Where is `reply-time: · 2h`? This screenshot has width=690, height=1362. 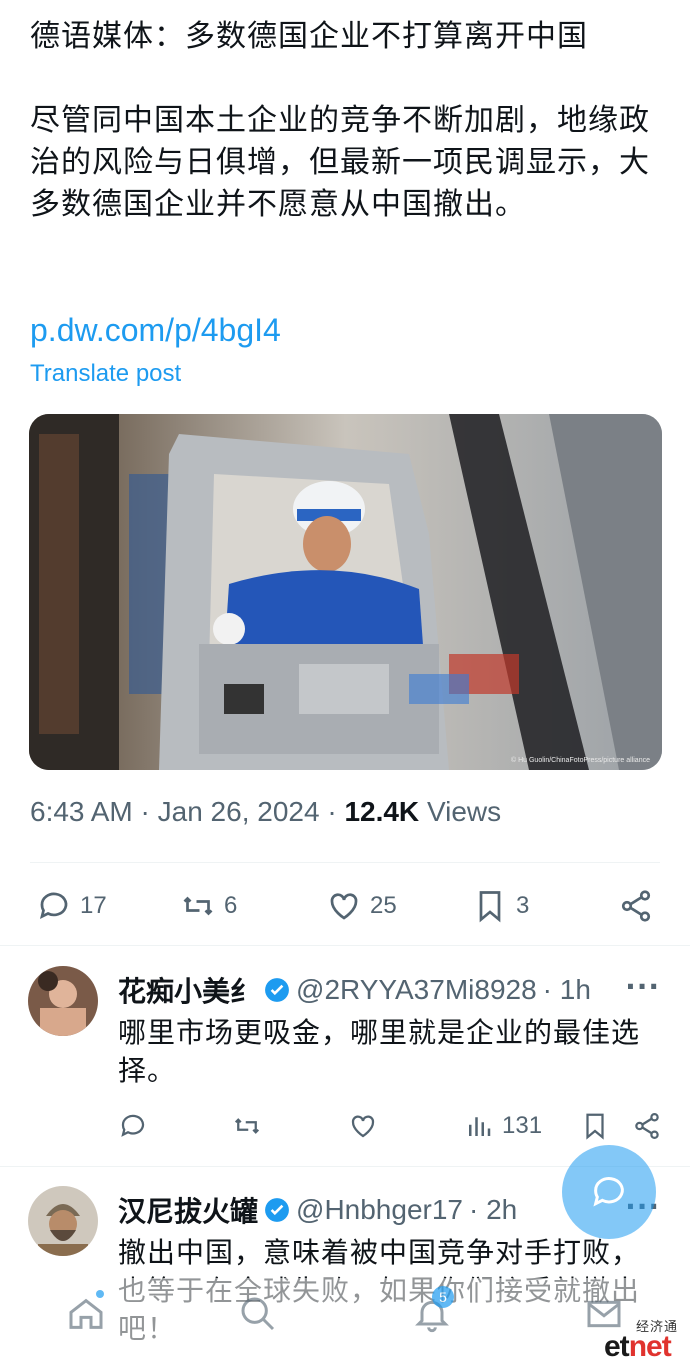 reply-time: · 2h is located at coordinates (493, 1209).